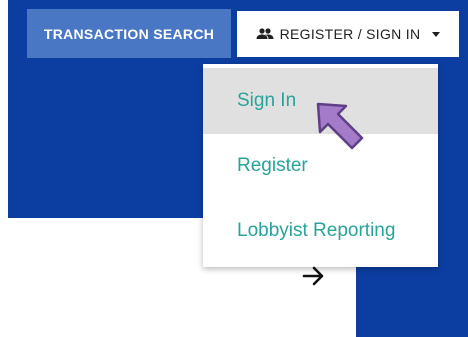 The height and width of the screenshot is (337, 468). I want to click on menu-item-label: Lobbyist Reporting, so click(316, 230).